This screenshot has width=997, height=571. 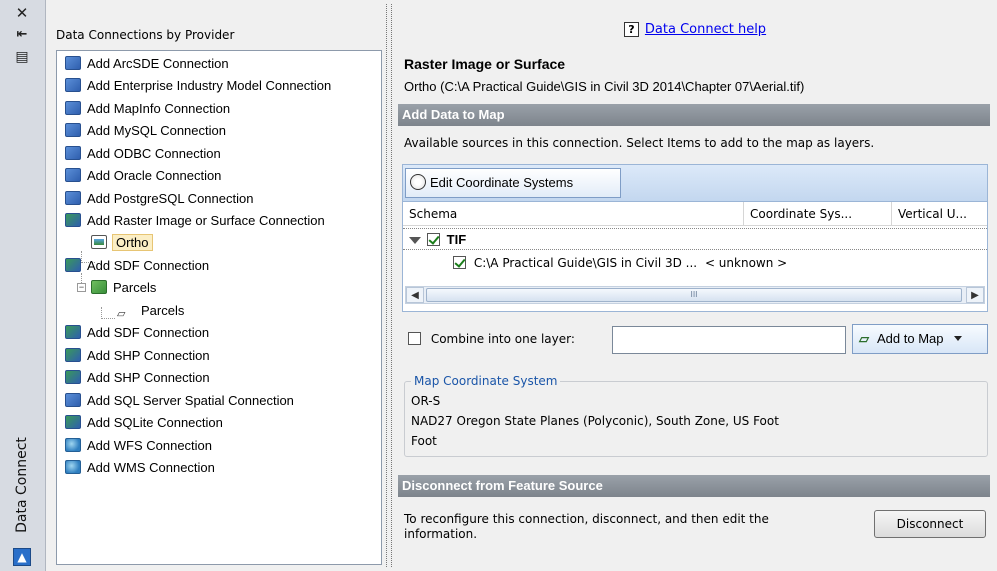 I want to click on scroll-right-icon: ▶, so click(x=975, y=295).